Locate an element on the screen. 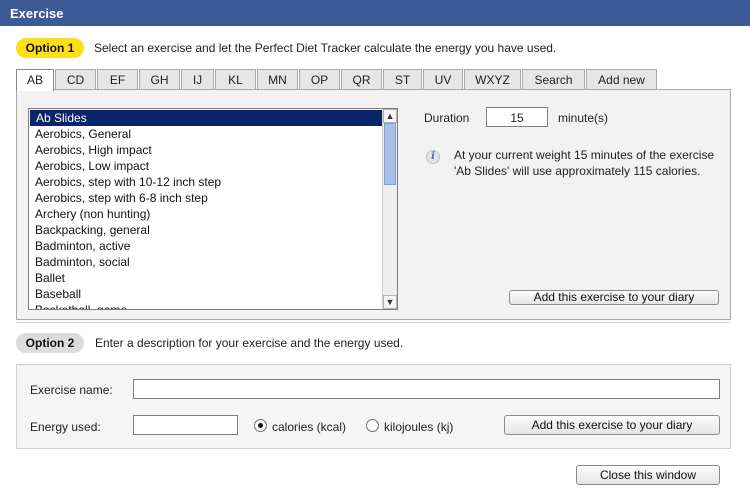  tab-cd: CD is located at coordinates (75, 79).